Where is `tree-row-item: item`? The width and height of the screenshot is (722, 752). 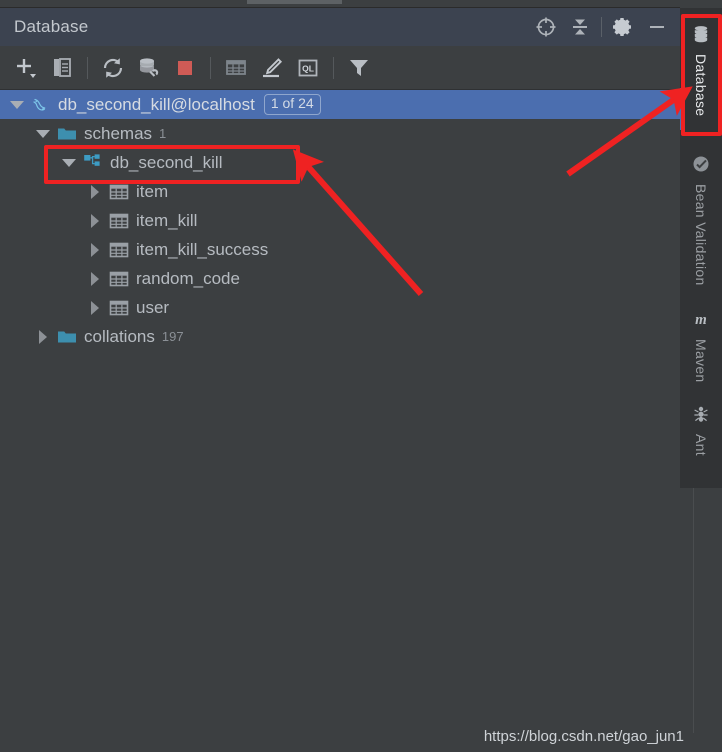
tree-row-item: item is located at coordinates (340, 191).